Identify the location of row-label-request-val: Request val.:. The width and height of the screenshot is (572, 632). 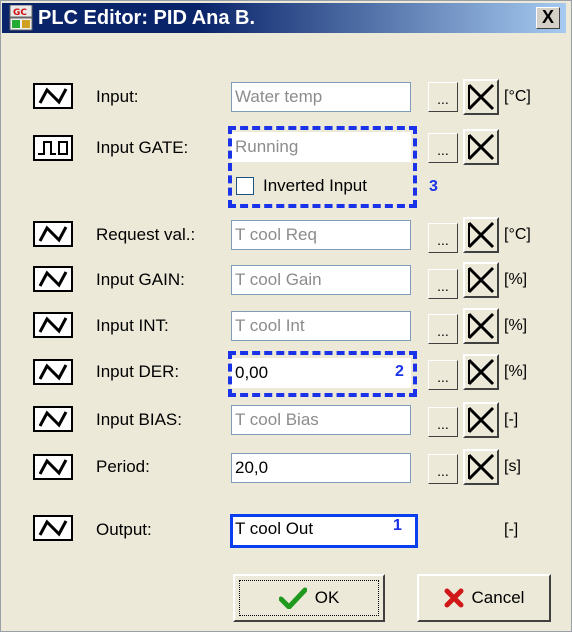
(146, 234).